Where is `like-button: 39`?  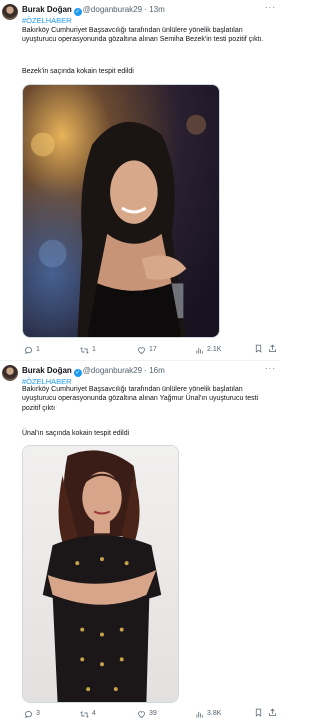 like-button: 39 is located at coordinates (147, 714).